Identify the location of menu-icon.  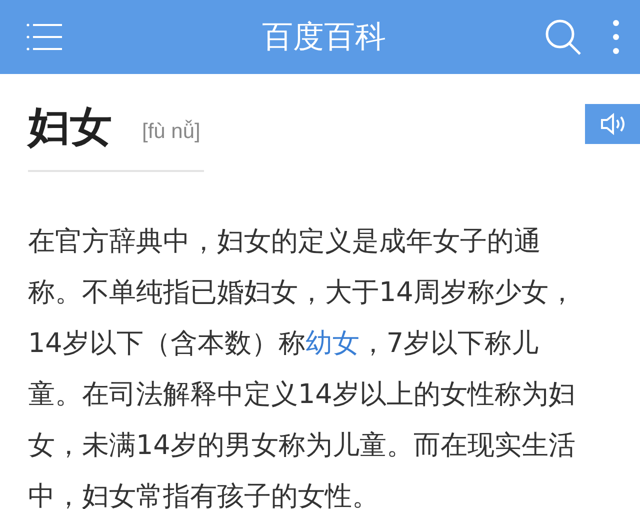
(45, 37).